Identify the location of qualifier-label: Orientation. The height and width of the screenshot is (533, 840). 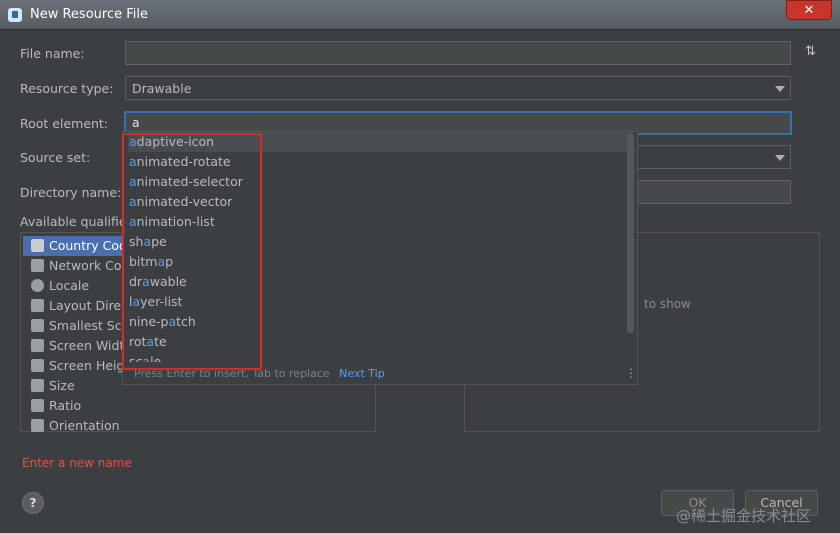
(84, 425).